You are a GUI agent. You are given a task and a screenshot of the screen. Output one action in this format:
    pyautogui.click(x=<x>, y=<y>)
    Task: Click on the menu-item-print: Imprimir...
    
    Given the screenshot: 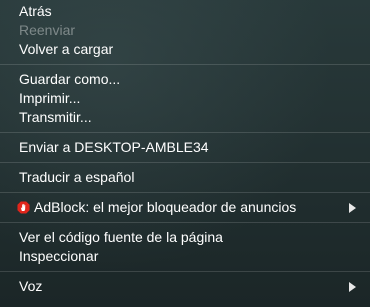 What is the action you would take?
    pyautogui.click(x=185, y=98)
    